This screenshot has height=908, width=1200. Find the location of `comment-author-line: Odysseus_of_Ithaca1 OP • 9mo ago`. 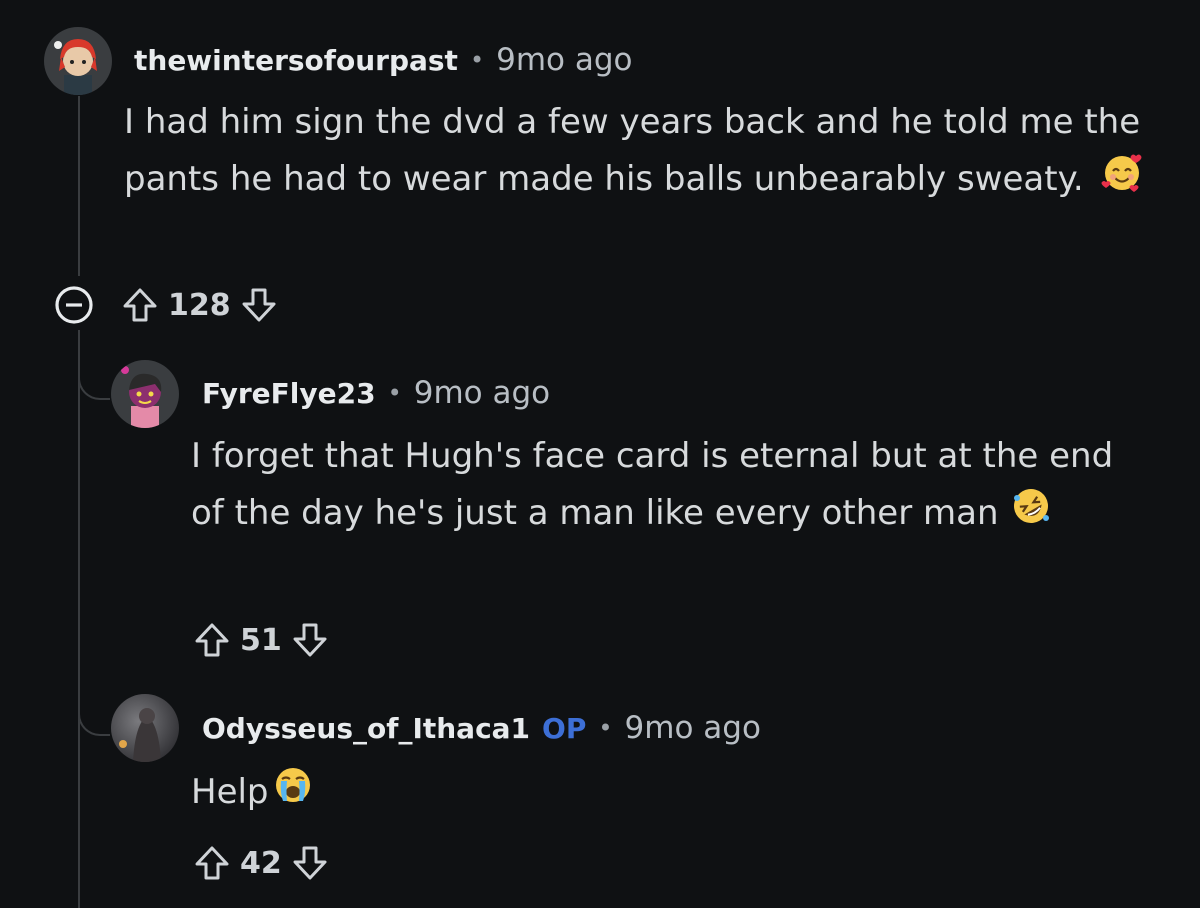

comment-author-line: Odysseus_of_Ithaca1 OP • 9mo ago is located at coordinates (481, 728).